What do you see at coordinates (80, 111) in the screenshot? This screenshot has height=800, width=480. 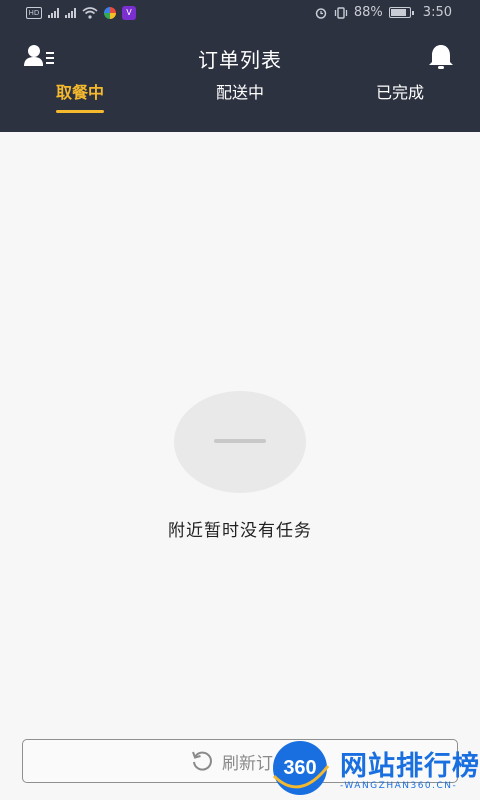 I see `active-tab-indicator` at bounding box center [80, 111].